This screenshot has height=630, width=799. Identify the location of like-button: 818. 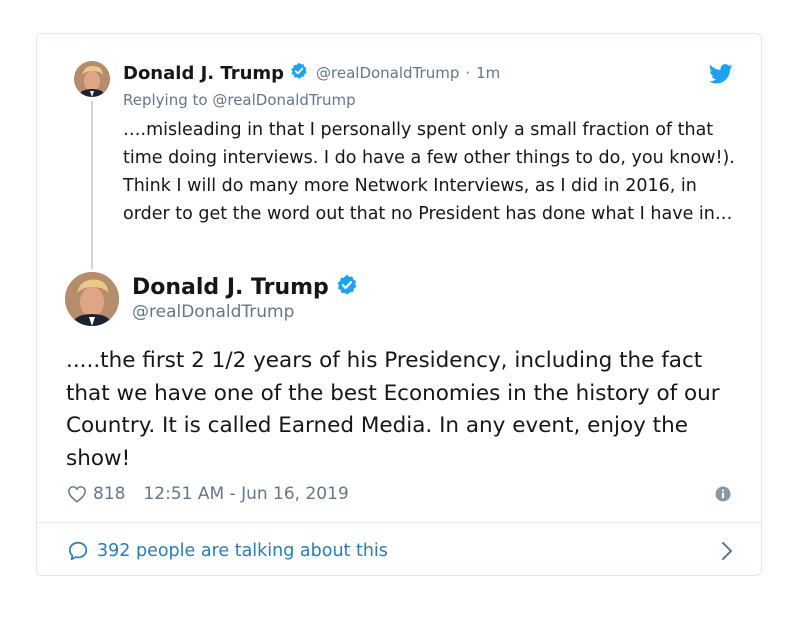
(96, 494).